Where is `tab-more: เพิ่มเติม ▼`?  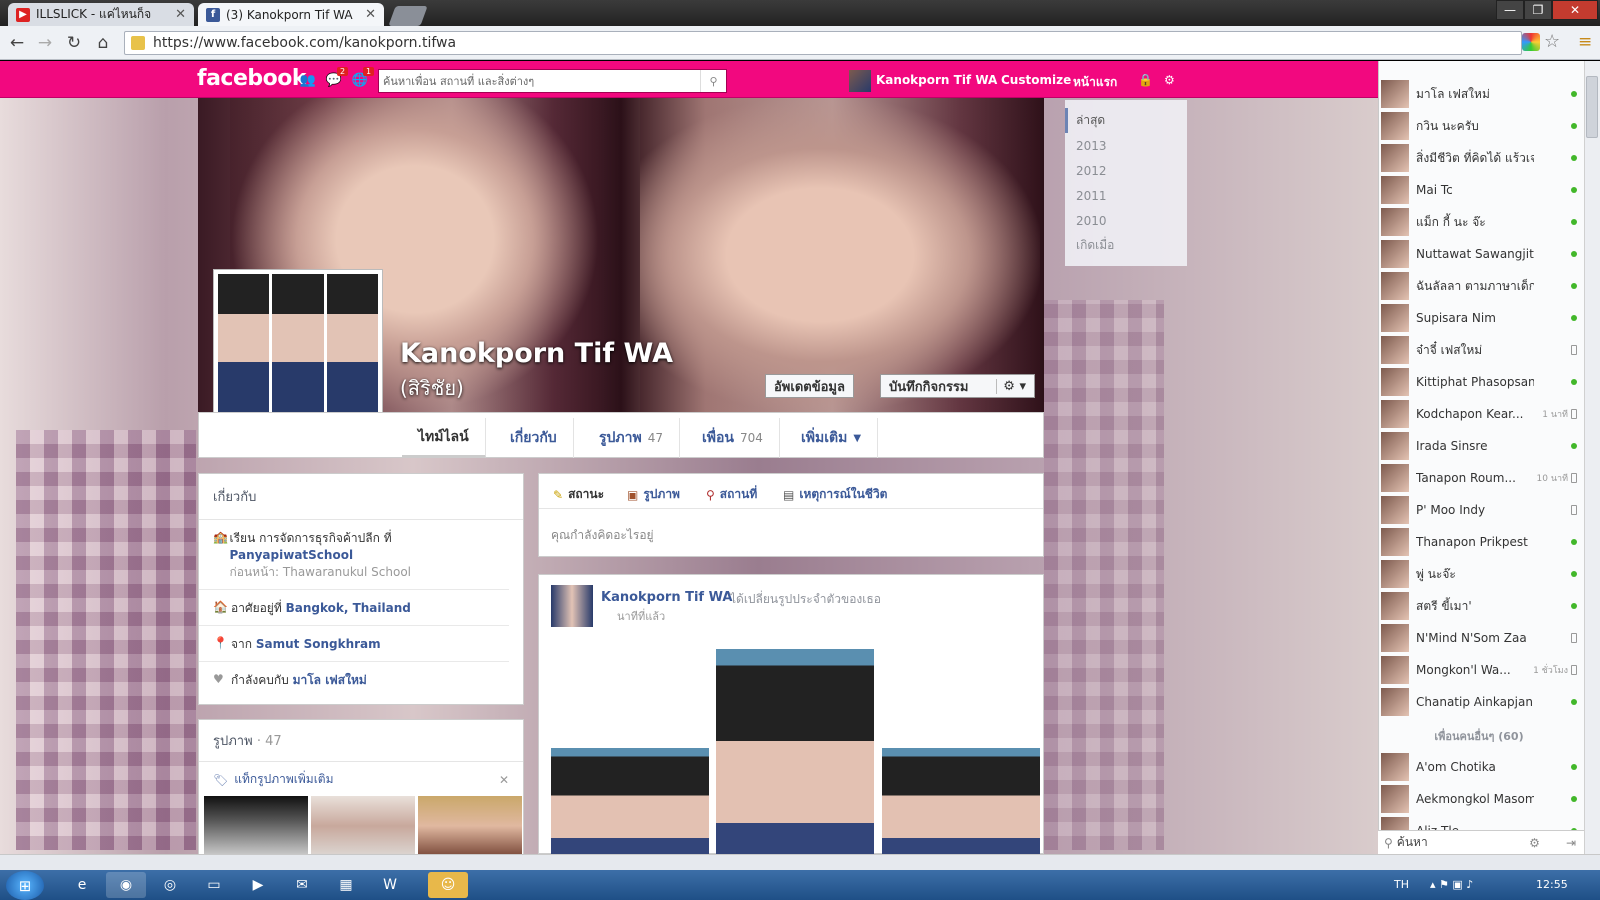 tab-more: เพิ่มเติม ▼ is located at coordinates (832, 438).